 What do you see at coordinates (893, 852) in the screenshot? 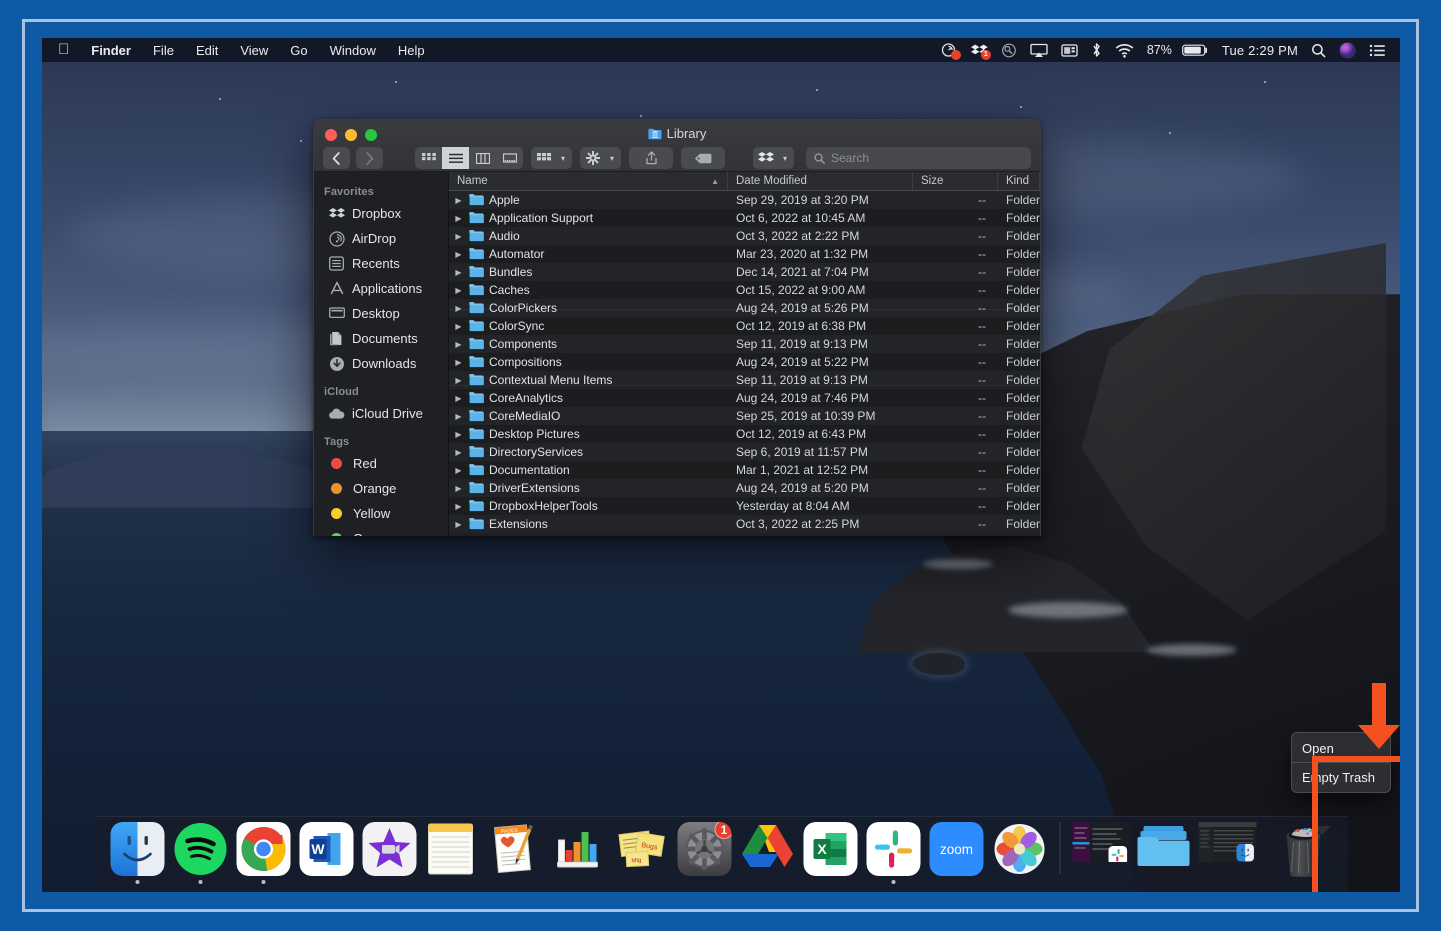
I see `dock-item-slack` at bounding box center [893, 852].